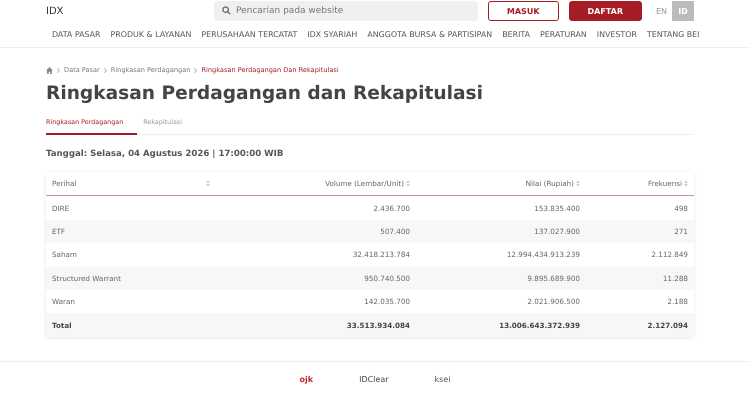 The height and width of the screenshot is (420, 750). I want to click on login-button: MASUK, so click(523, 11).